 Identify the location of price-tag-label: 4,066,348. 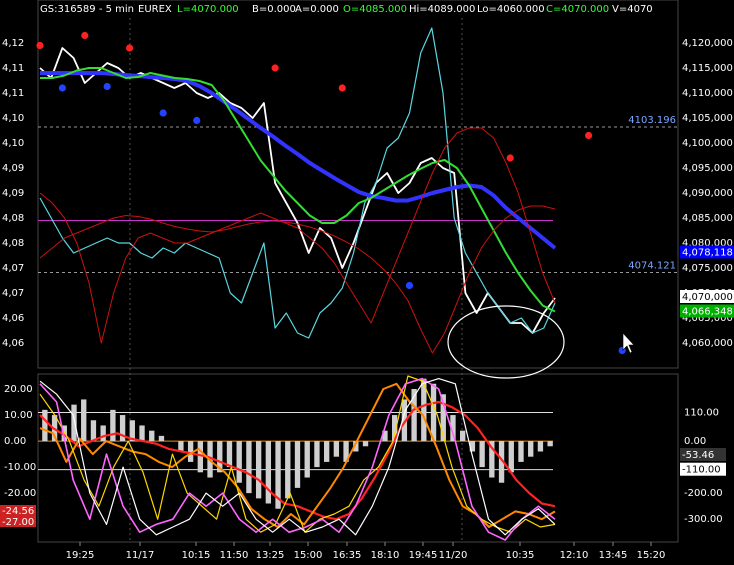
(707, 312).